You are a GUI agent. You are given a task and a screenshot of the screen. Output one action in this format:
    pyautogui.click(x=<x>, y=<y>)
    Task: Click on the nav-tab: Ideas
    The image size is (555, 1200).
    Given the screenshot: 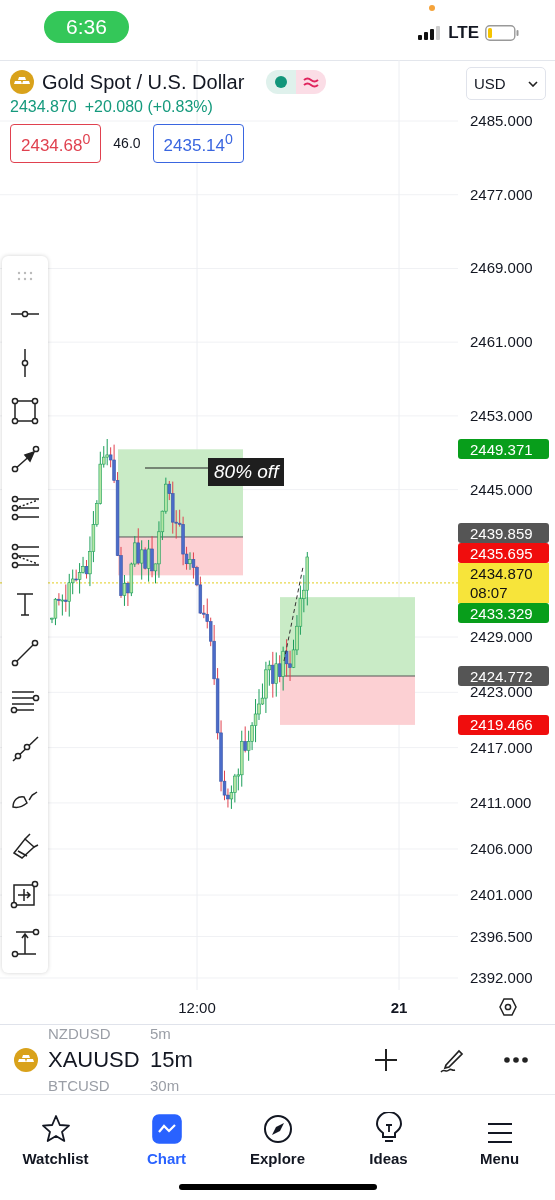 What is the action you would take?
    pyautogui.click(x=388, y=1136)
    